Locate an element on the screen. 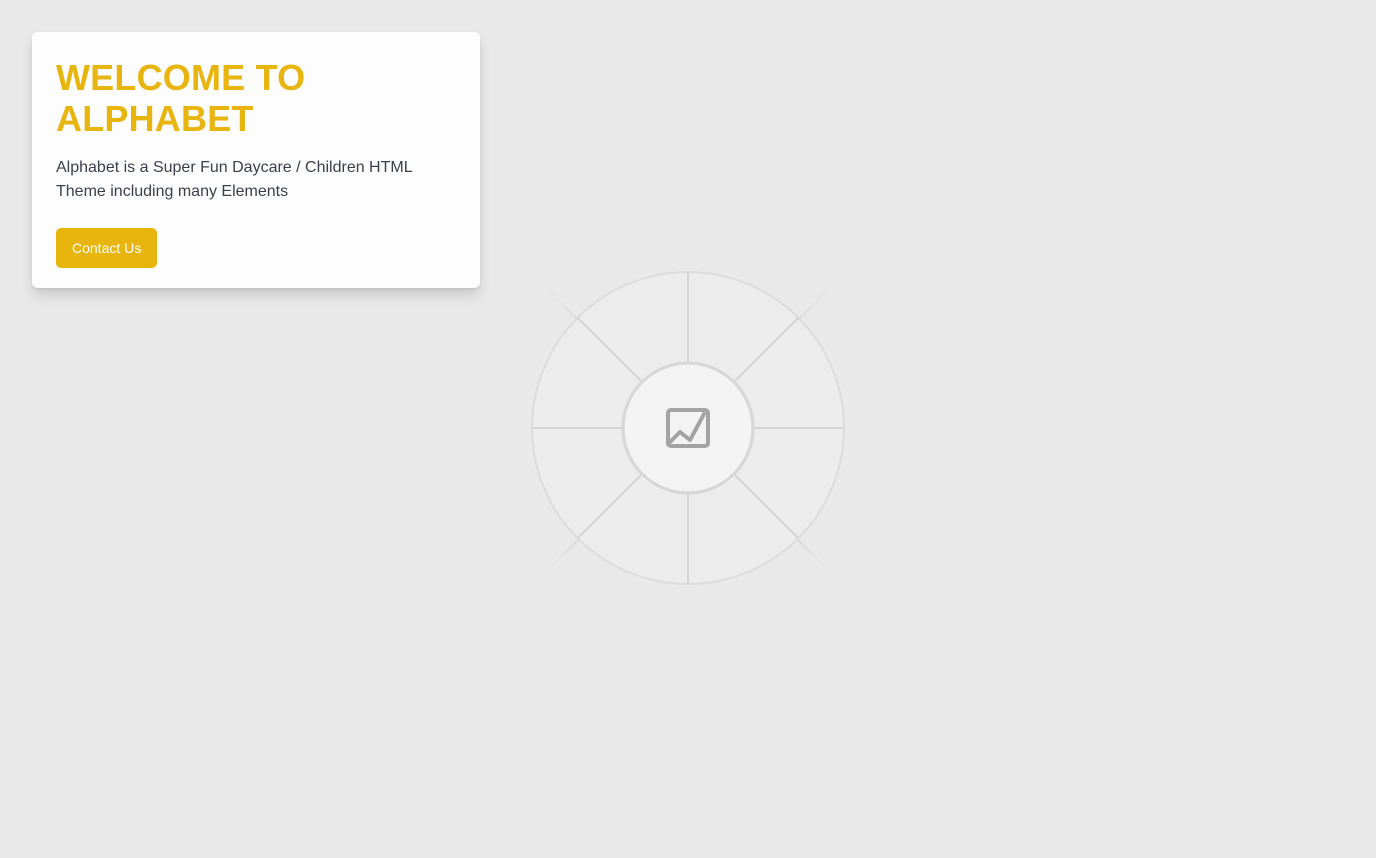  hero-title: WELCOME TO ALPHABET is located at coordinates (181, 98).